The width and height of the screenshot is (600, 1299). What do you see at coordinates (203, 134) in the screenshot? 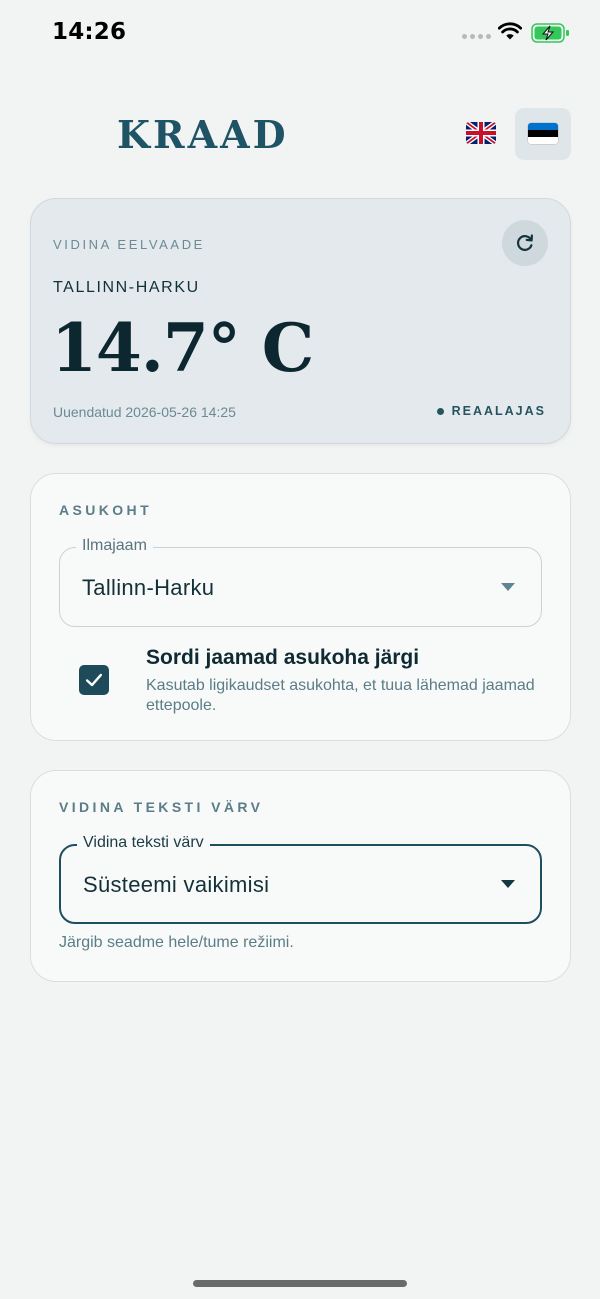
I see `app-logo: KRAAD` at bounding box center [203, 134].